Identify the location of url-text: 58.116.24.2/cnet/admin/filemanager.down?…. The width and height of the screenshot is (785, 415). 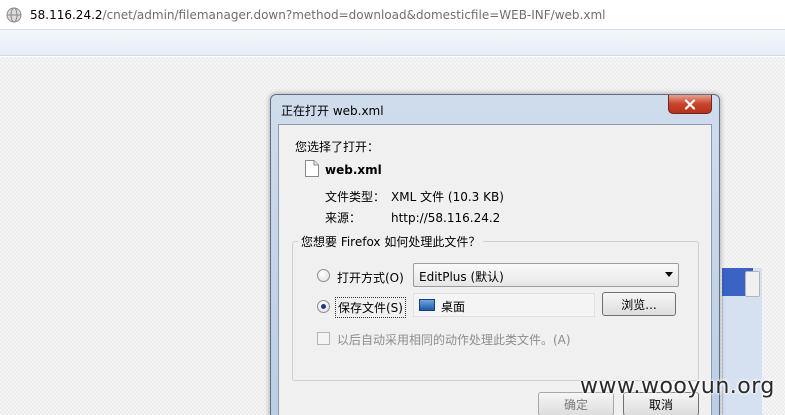
(317, 15).